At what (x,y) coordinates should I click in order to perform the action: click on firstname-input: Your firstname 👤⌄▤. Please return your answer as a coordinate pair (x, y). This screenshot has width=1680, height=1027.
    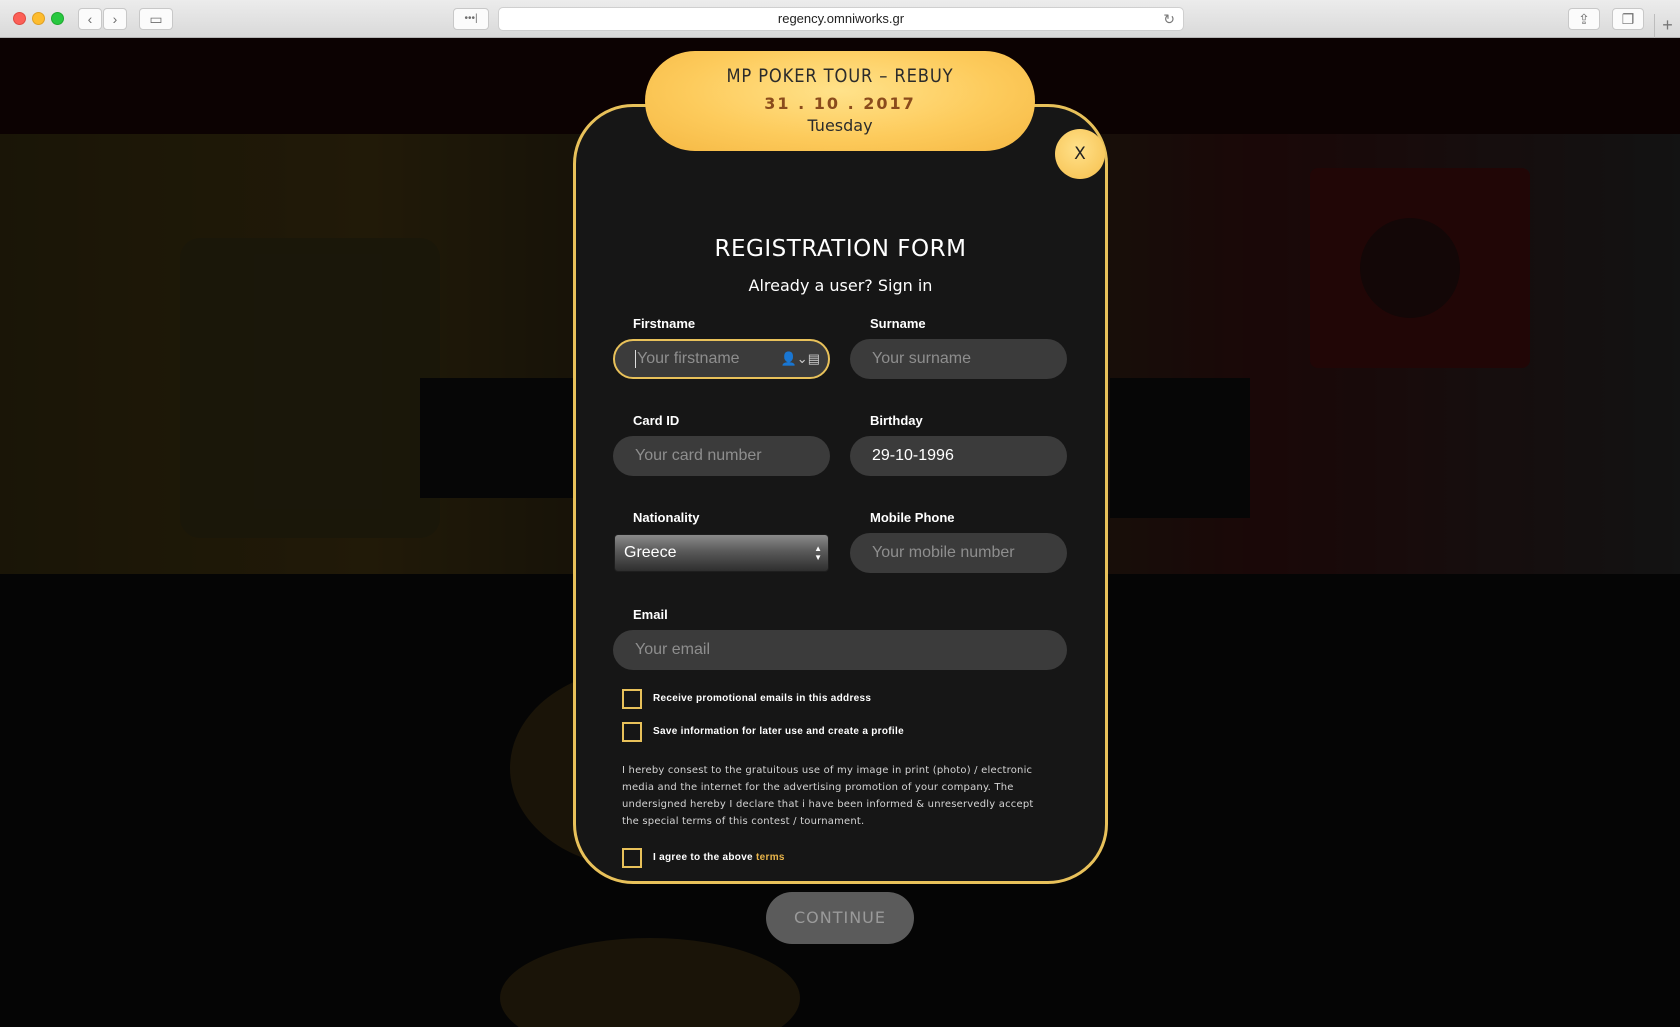
    Looking at the image, I should click on (721, 359).